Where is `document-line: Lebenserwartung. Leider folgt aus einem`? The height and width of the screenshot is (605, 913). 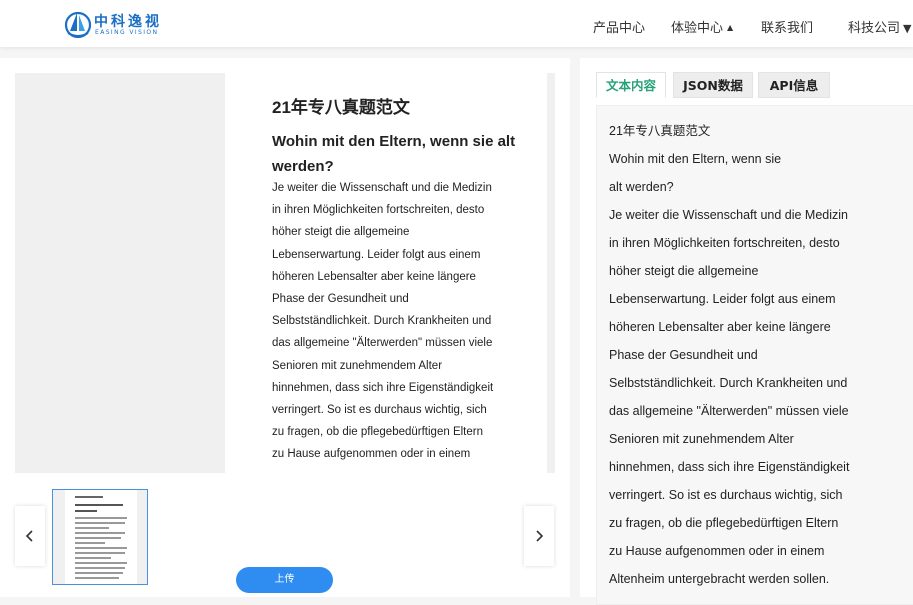 document-line: Lebenserwartung. Leider folgt aus einem is located at coordinates (376, 254).